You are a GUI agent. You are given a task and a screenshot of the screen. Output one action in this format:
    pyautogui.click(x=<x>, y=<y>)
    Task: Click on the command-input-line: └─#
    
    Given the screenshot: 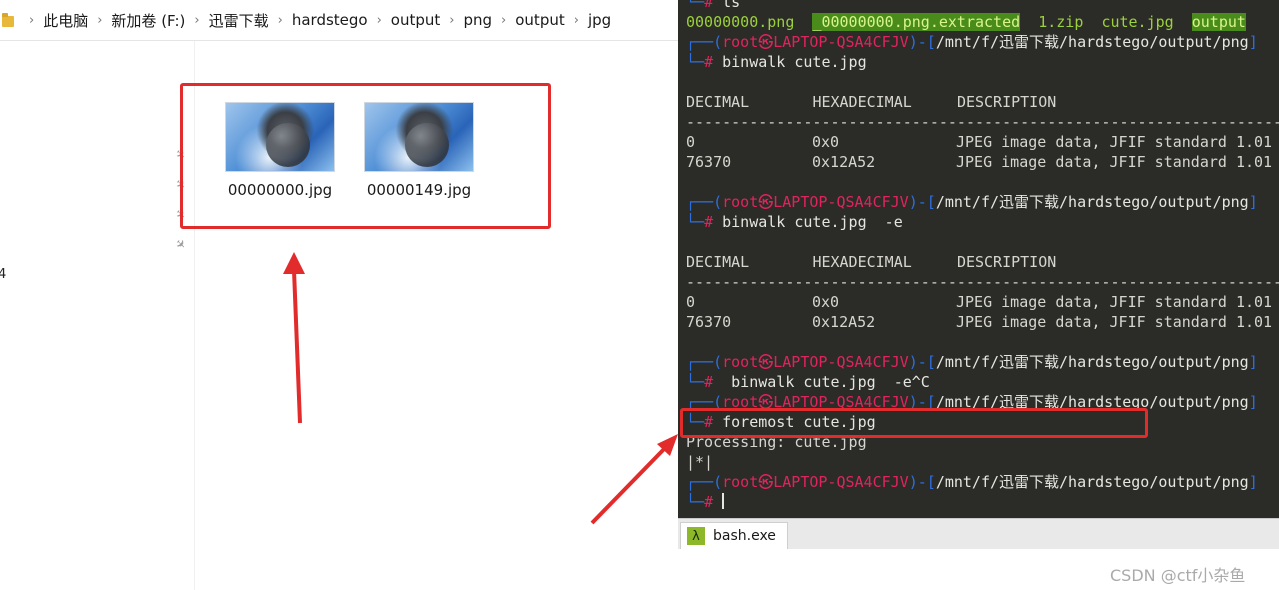 What is the action you would take?
    pyautogui.click(x=705, y=502)
    